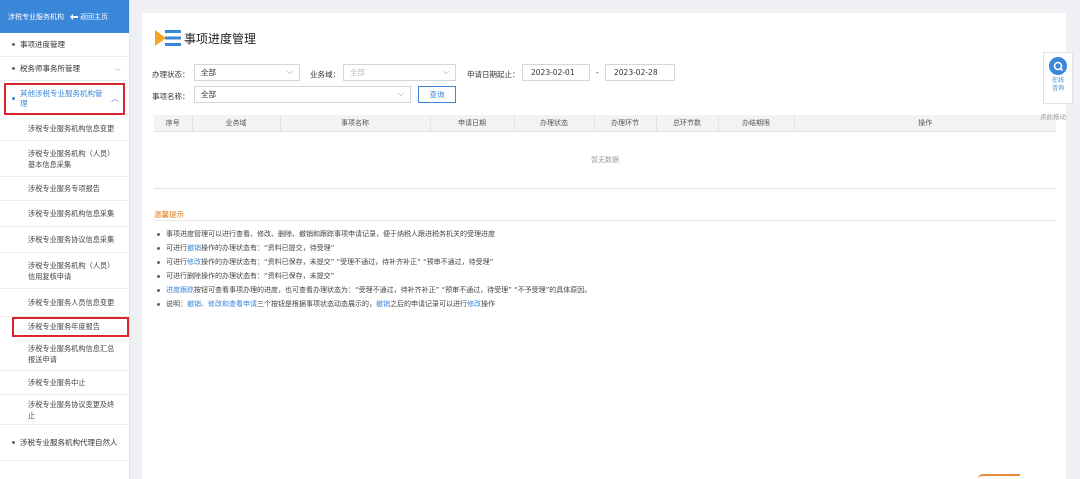 The height and width of the screenshot is (479, 1080). Describe the element at coordinates (71, 128) in the screenshot. I see `sidebar-subitem-label: 涉税专业服务机构信息变更` at that location.